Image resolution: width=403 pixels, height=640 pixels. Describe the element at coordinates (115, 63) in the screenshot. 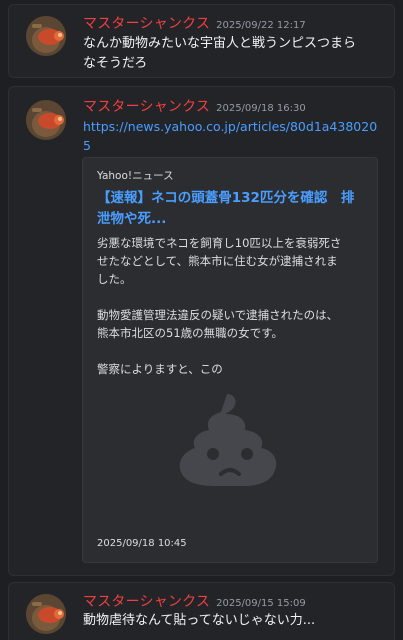

I see `text-line: なそうだろ` at that location.